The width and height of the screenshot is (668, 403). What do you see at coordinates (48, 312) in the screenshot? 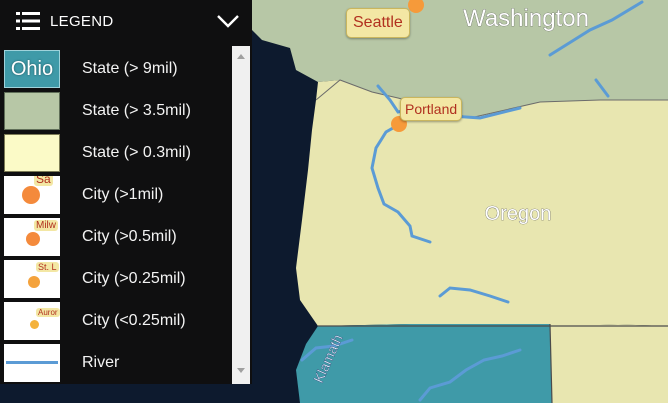
I see `swatch-text: Auror` at bounding box center [48, 312].